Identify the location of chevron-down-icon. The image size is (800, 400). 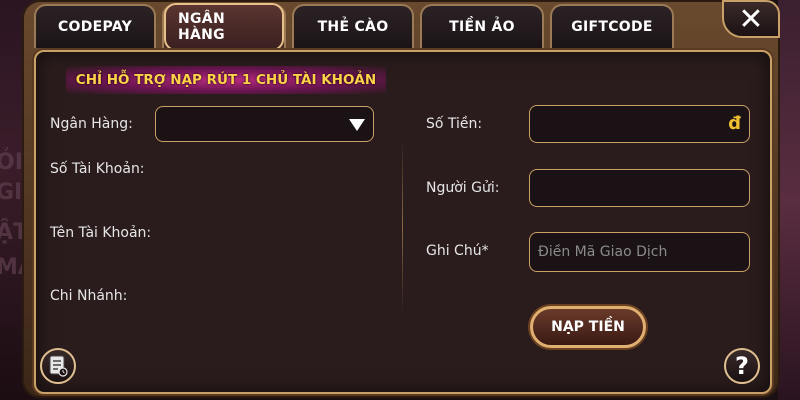
(357, 125).